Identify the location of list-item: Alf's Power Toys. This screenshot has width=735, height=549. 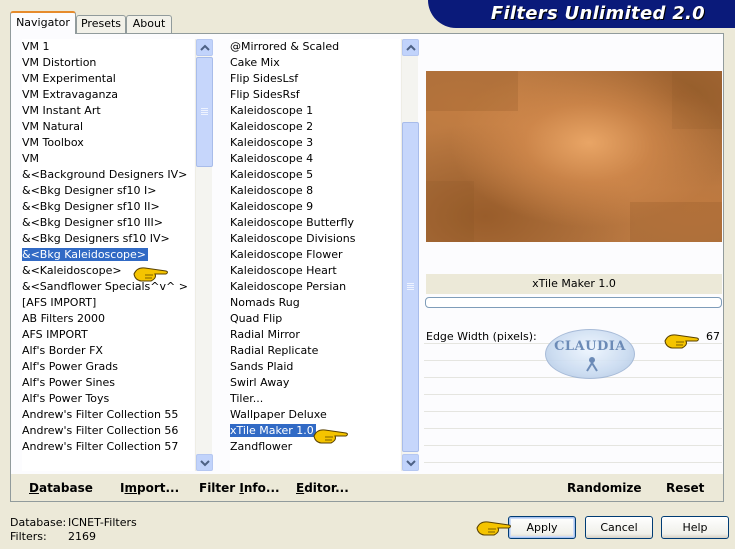
(108, 399).